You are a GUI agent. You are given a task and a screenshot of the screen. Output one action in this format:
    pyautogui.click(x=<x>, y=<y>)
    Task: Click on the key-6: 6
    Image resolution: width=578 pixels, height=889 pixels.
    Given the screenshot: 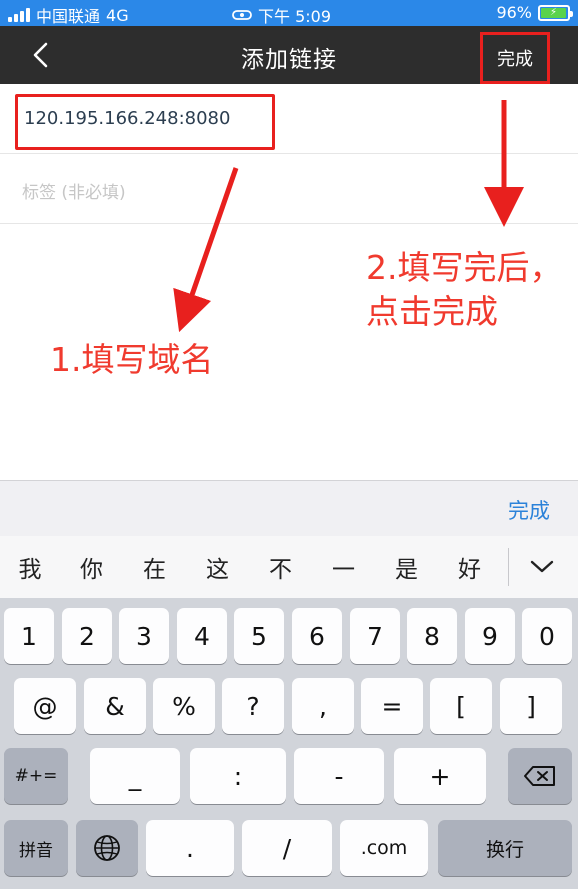 What is the action you would take?
    pyautogui.click(x=317, y=636)
    